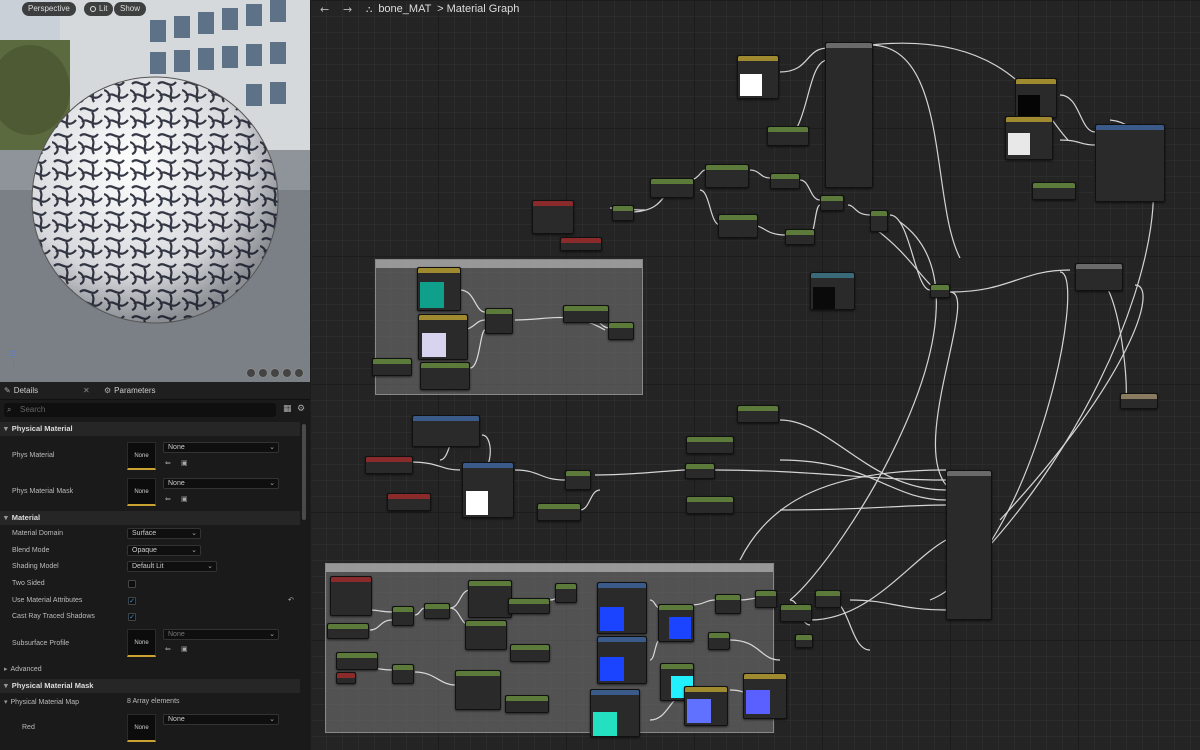 This screenshot has width=1200, height=750. I want to click on tab-details-close: ✕, so click(86, 391).